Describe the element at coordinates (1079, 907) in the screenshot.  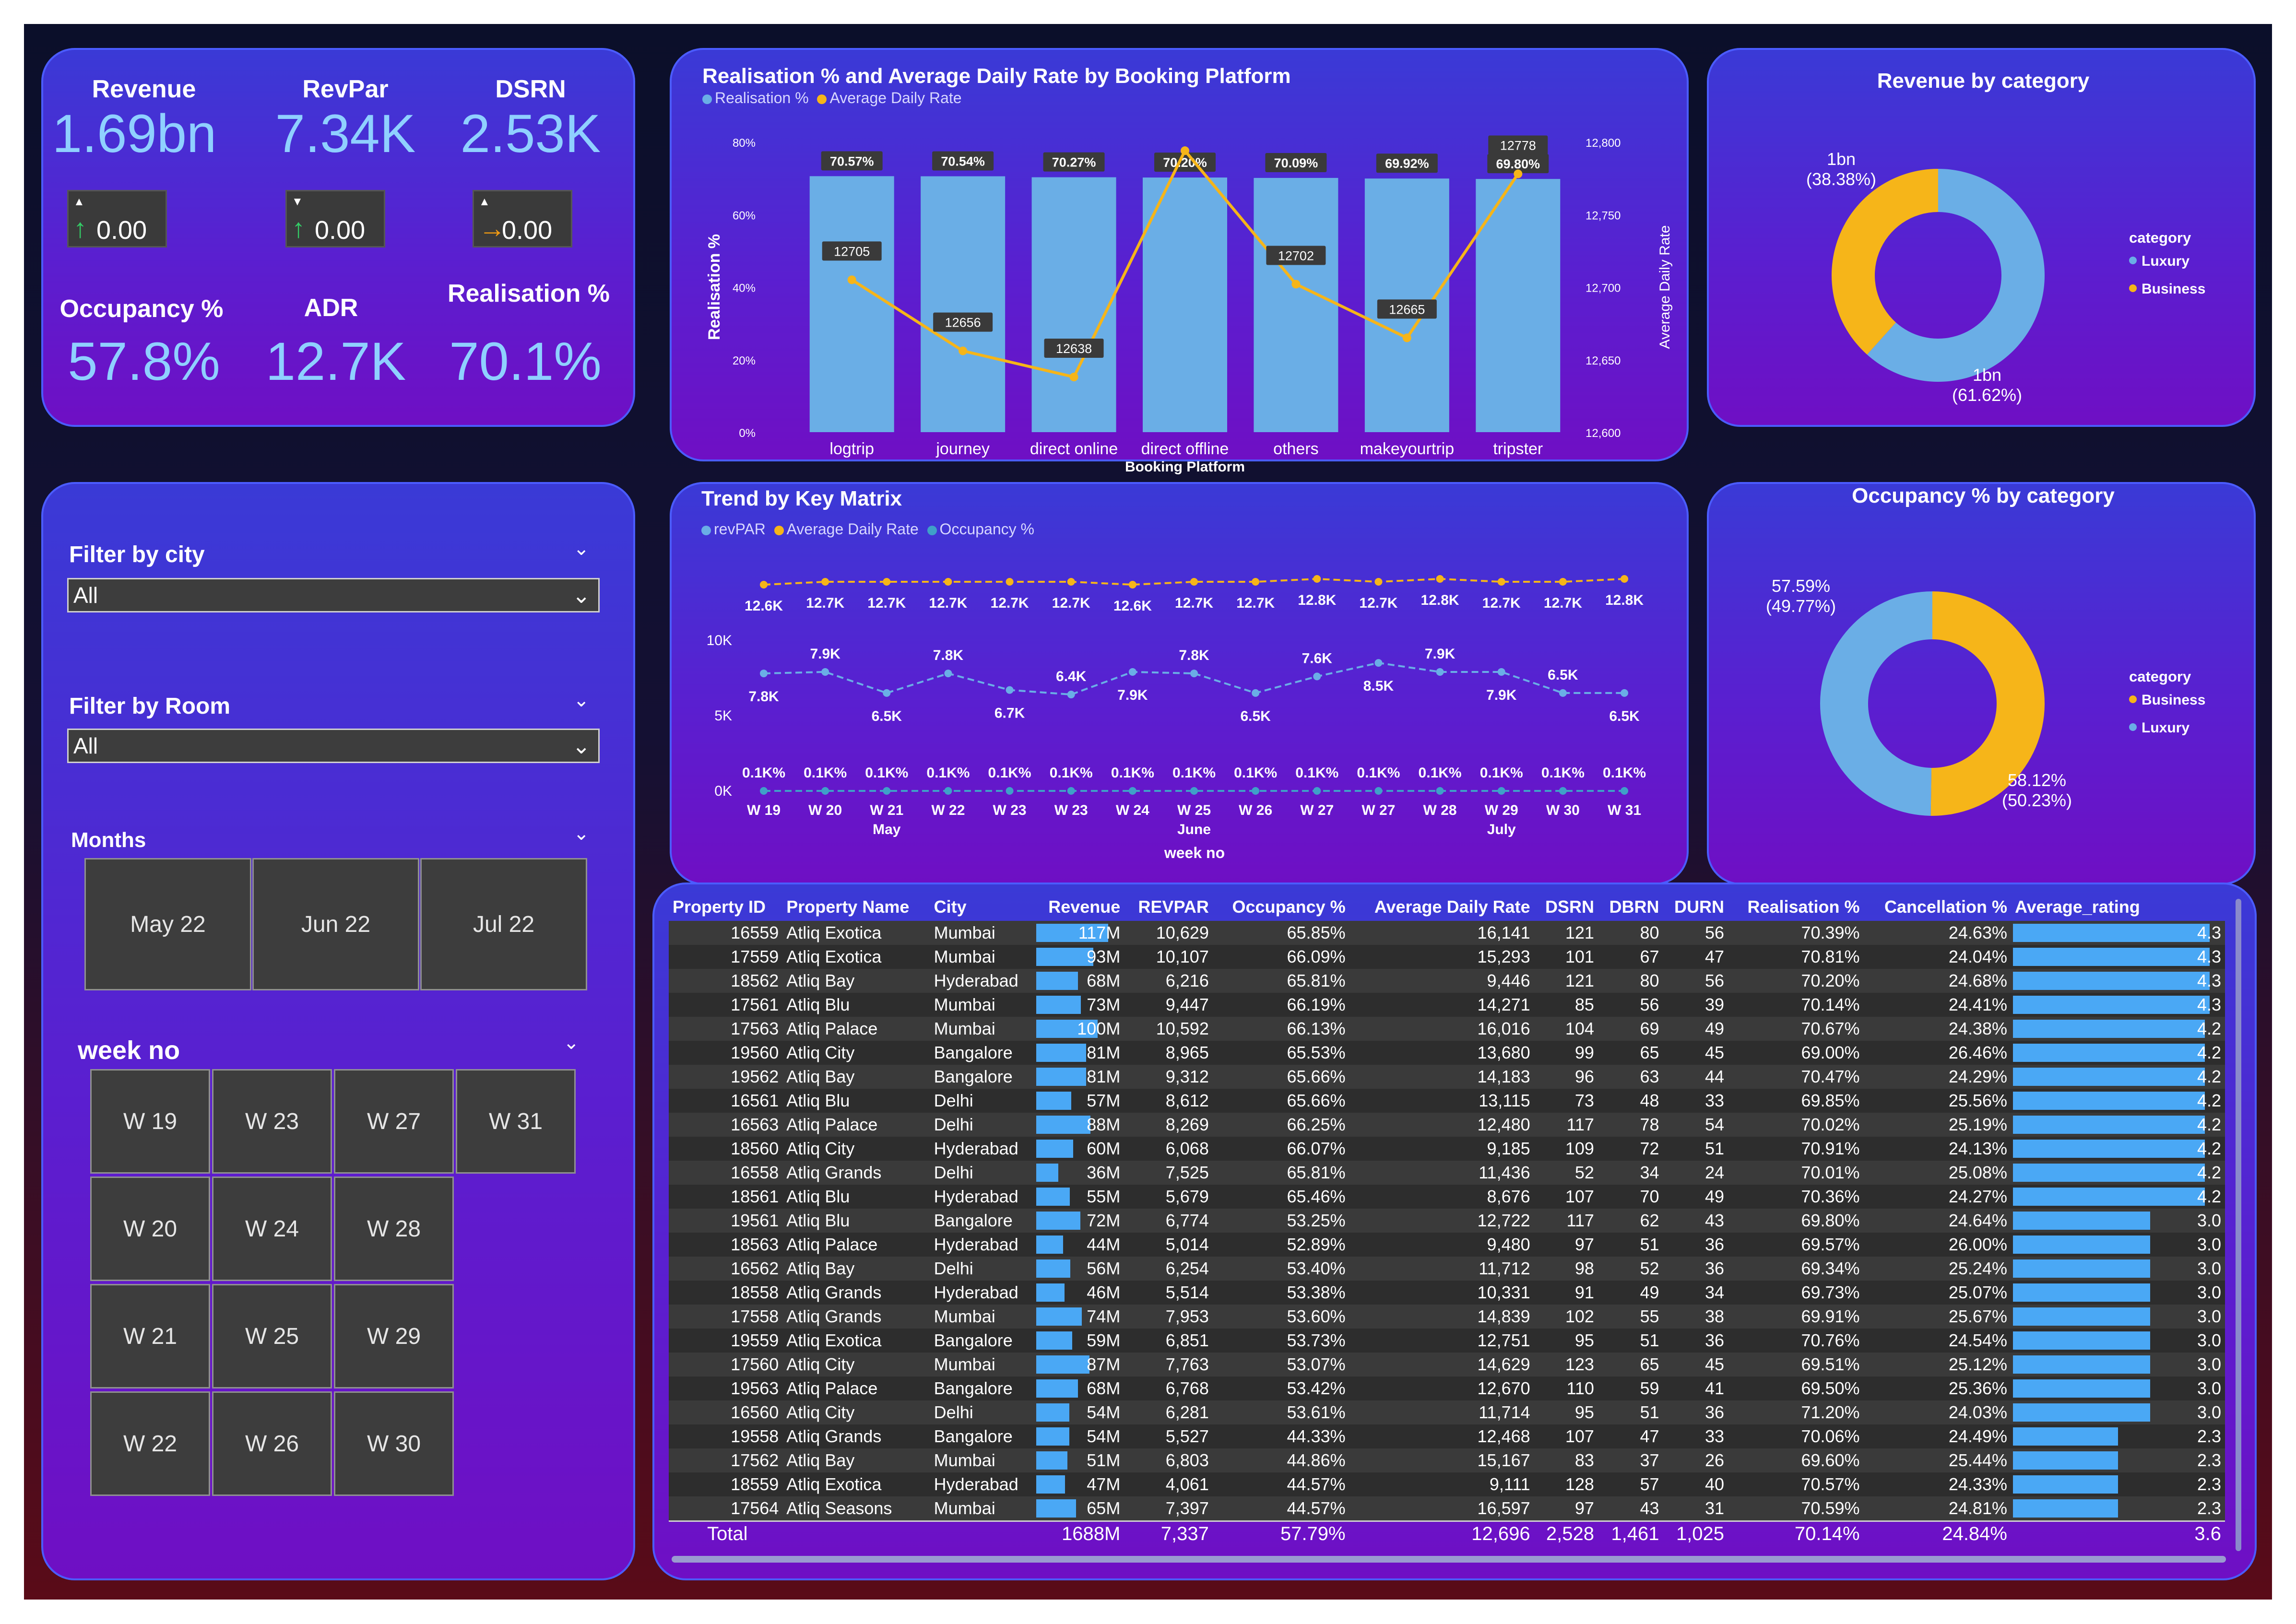
I see `column-header: Revenue` at that location.